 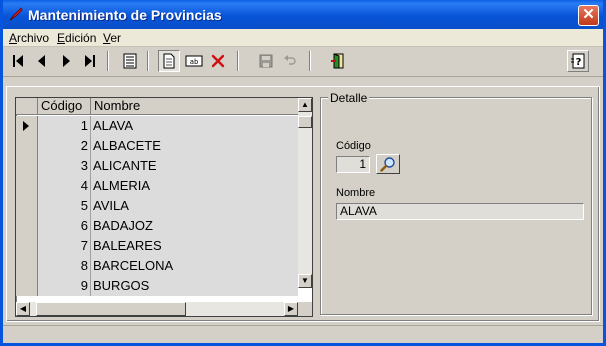 I want to click on table-row: 4 ALMERIA, so click(x=157, y=186).